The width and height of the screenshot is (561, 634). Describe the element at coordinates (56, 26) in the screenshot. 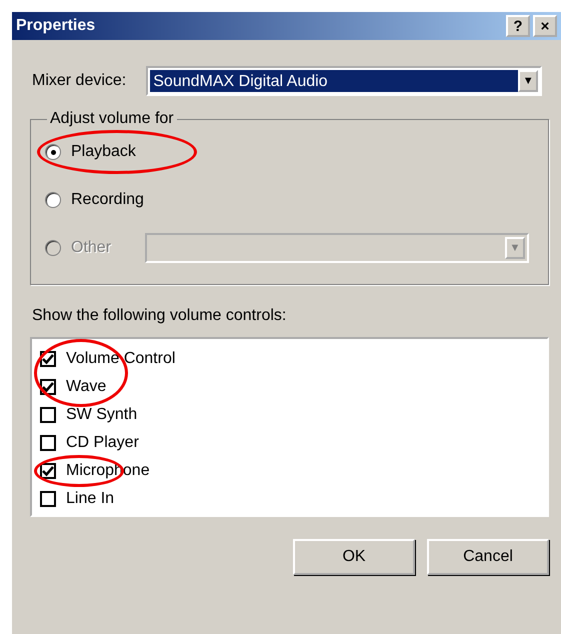

I see `window-title: Properties` at that location.